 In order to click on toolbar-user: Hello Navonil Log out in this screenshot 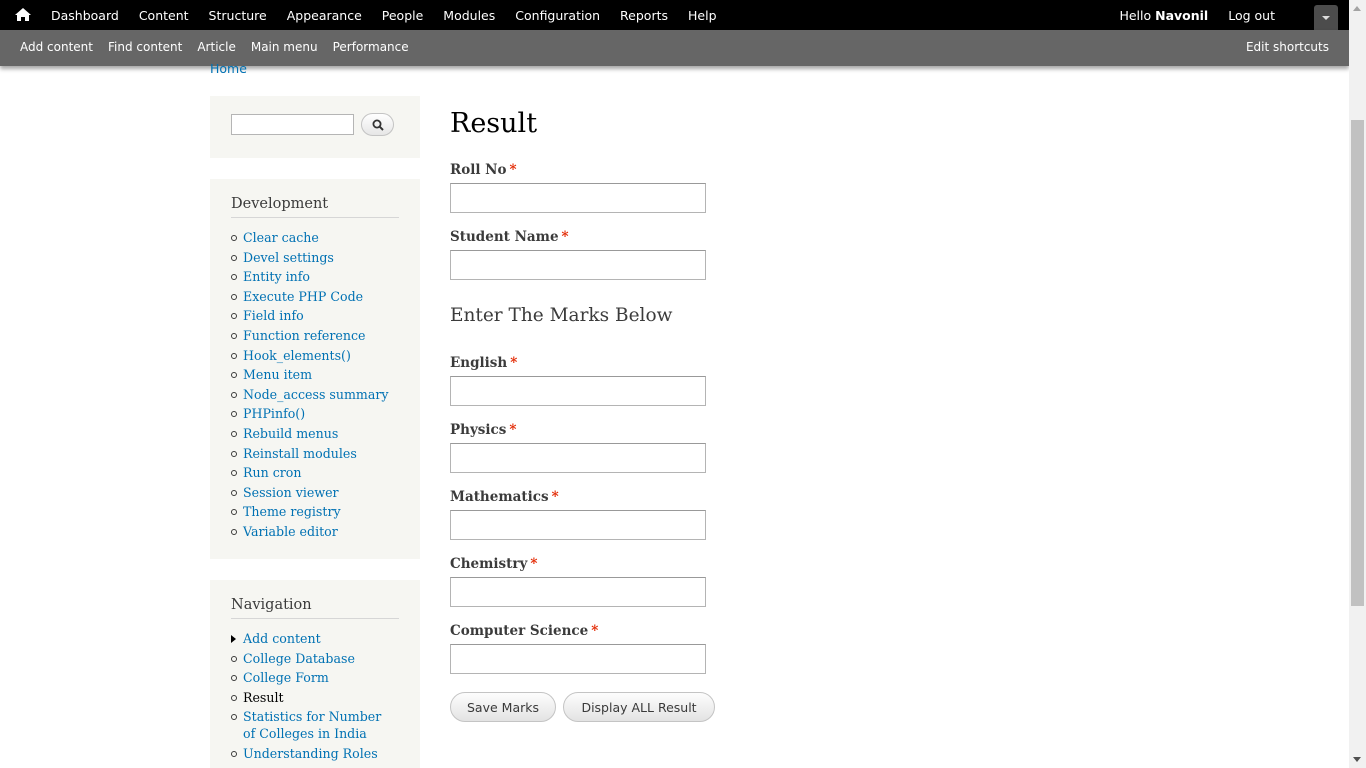, I will do `click(1197, 15)`.